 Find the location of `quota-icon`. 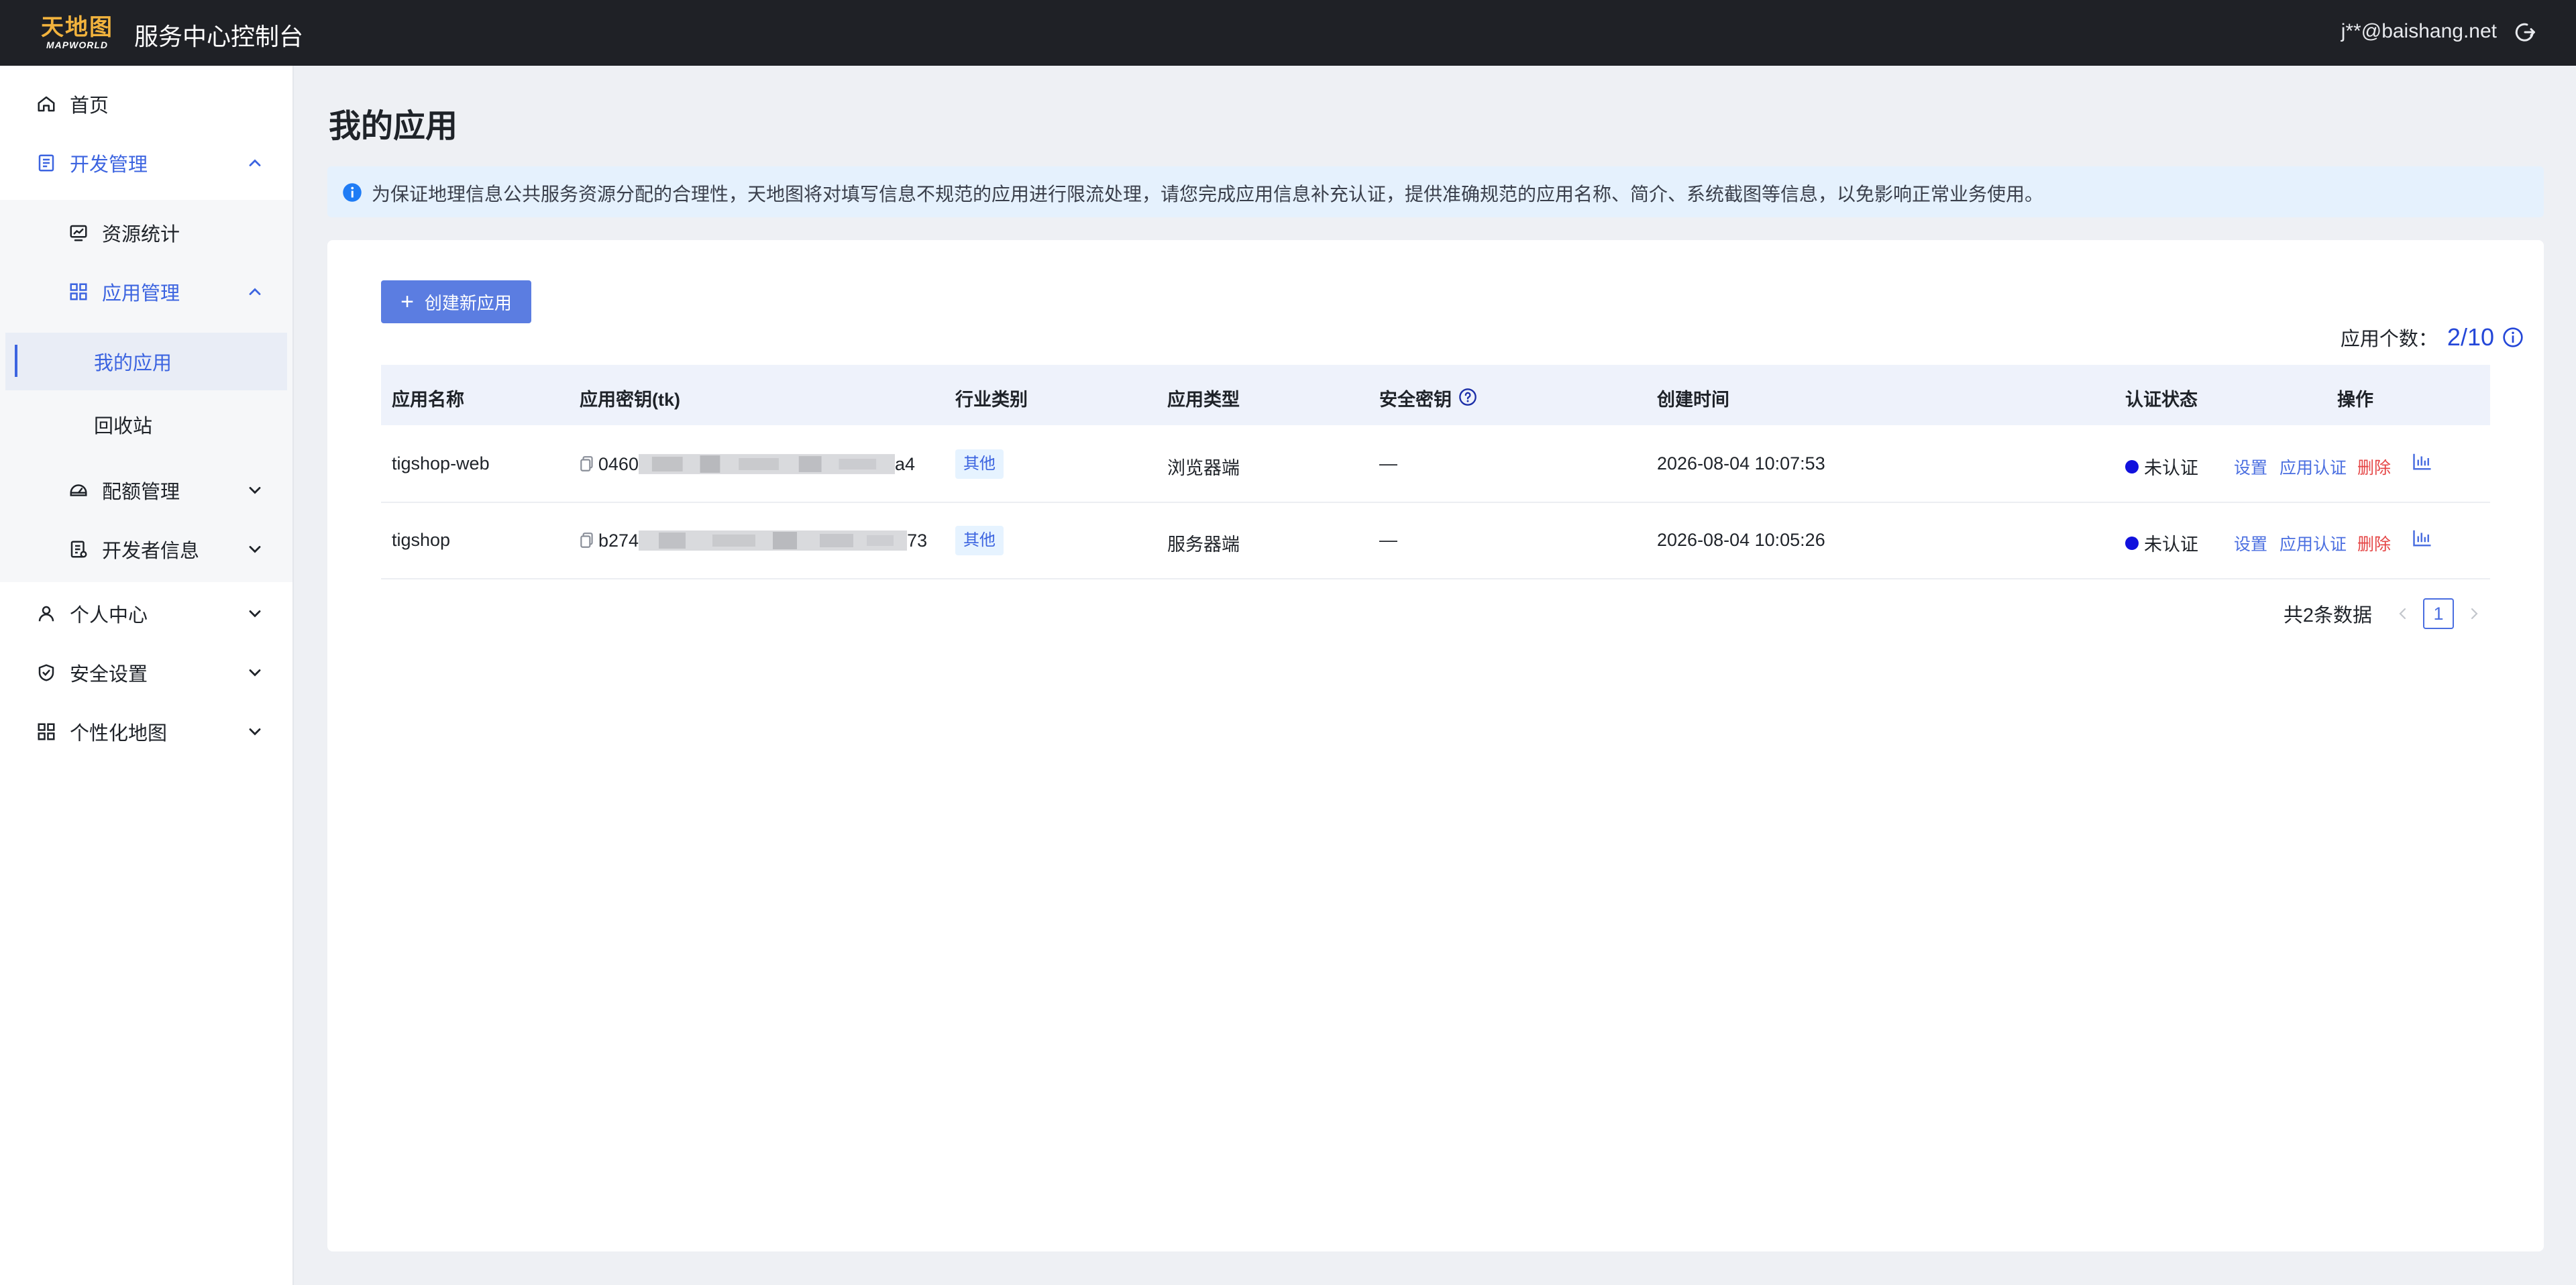

quota-icon is located at coordinates (78, 490).